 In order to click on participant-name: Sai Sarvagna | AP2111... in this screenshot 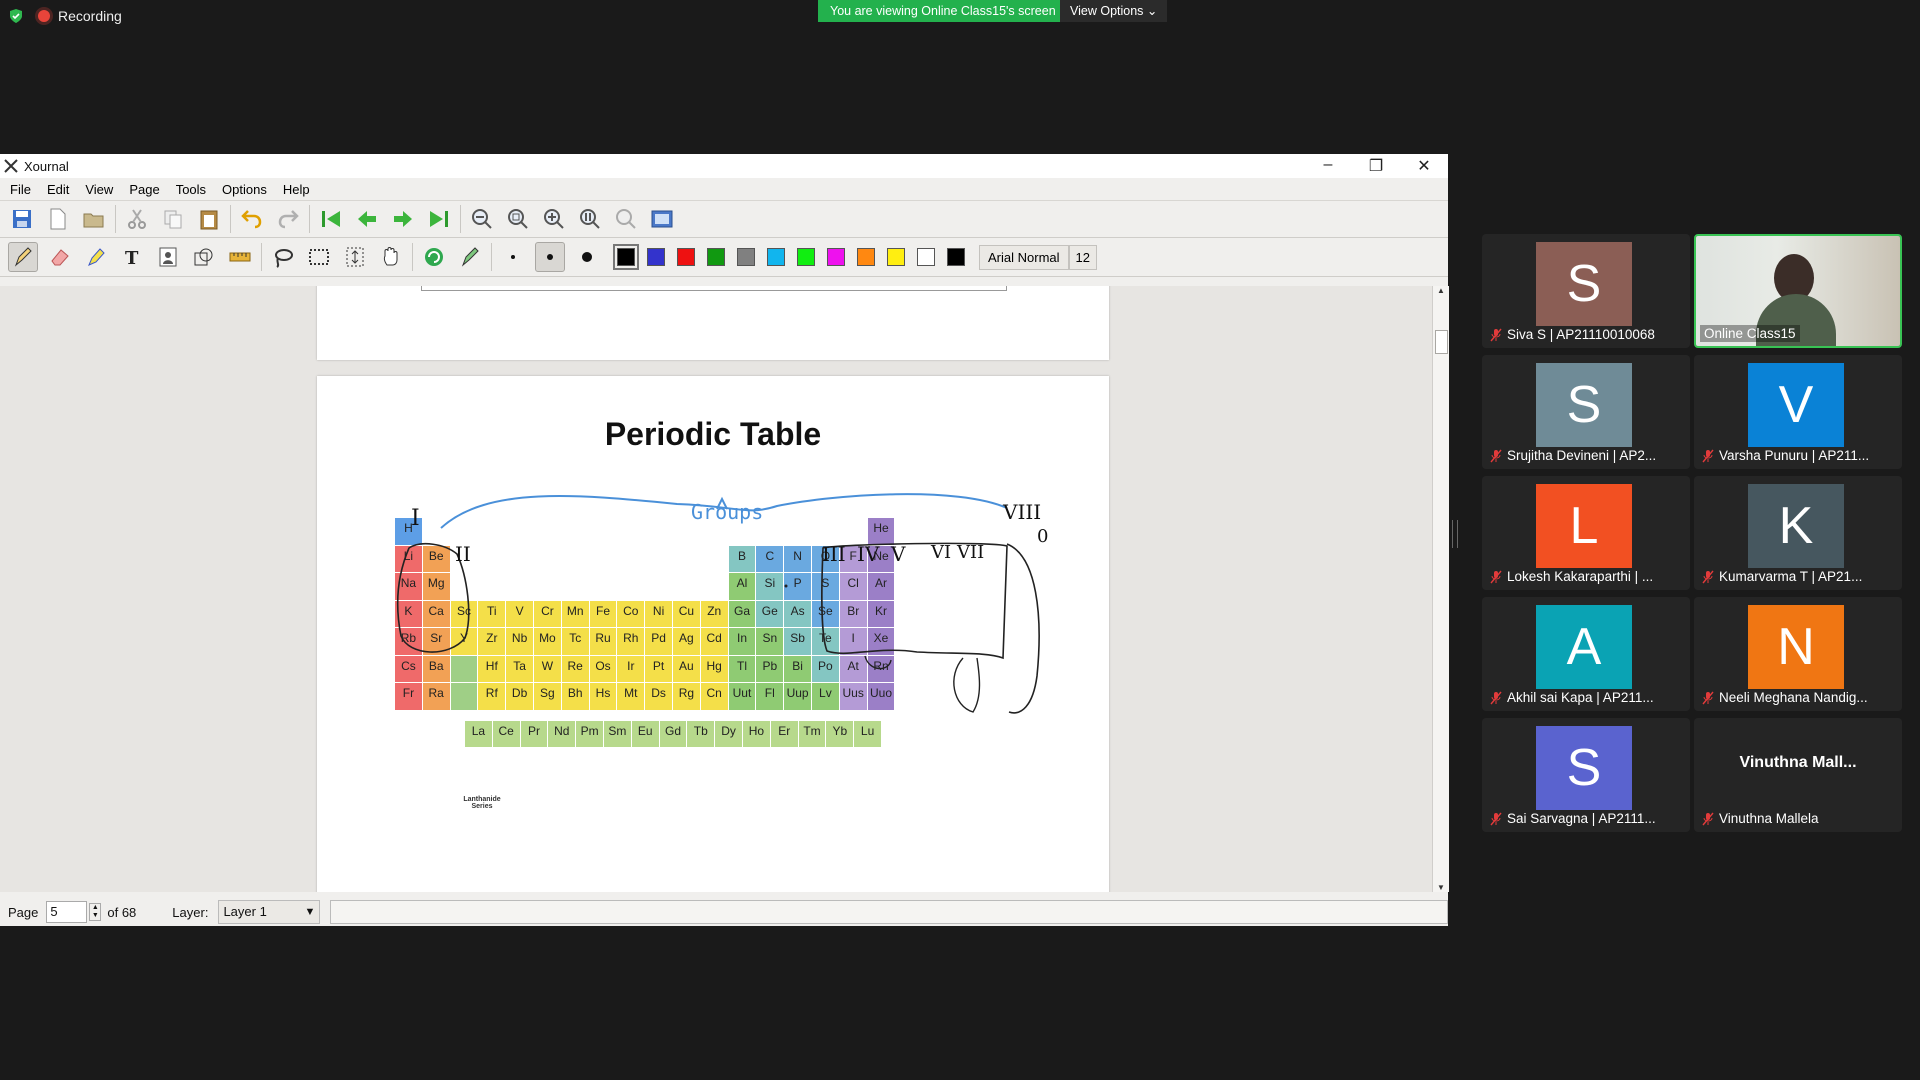, I will do `click(1581, 818)`.